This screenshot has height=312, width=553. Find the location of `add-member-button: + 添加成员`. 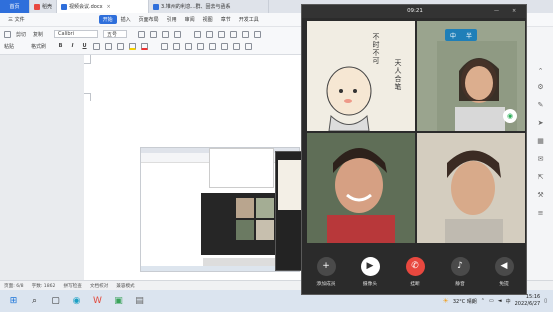

add-member-button: + 添加成员 is located at coordinates (326, 272).